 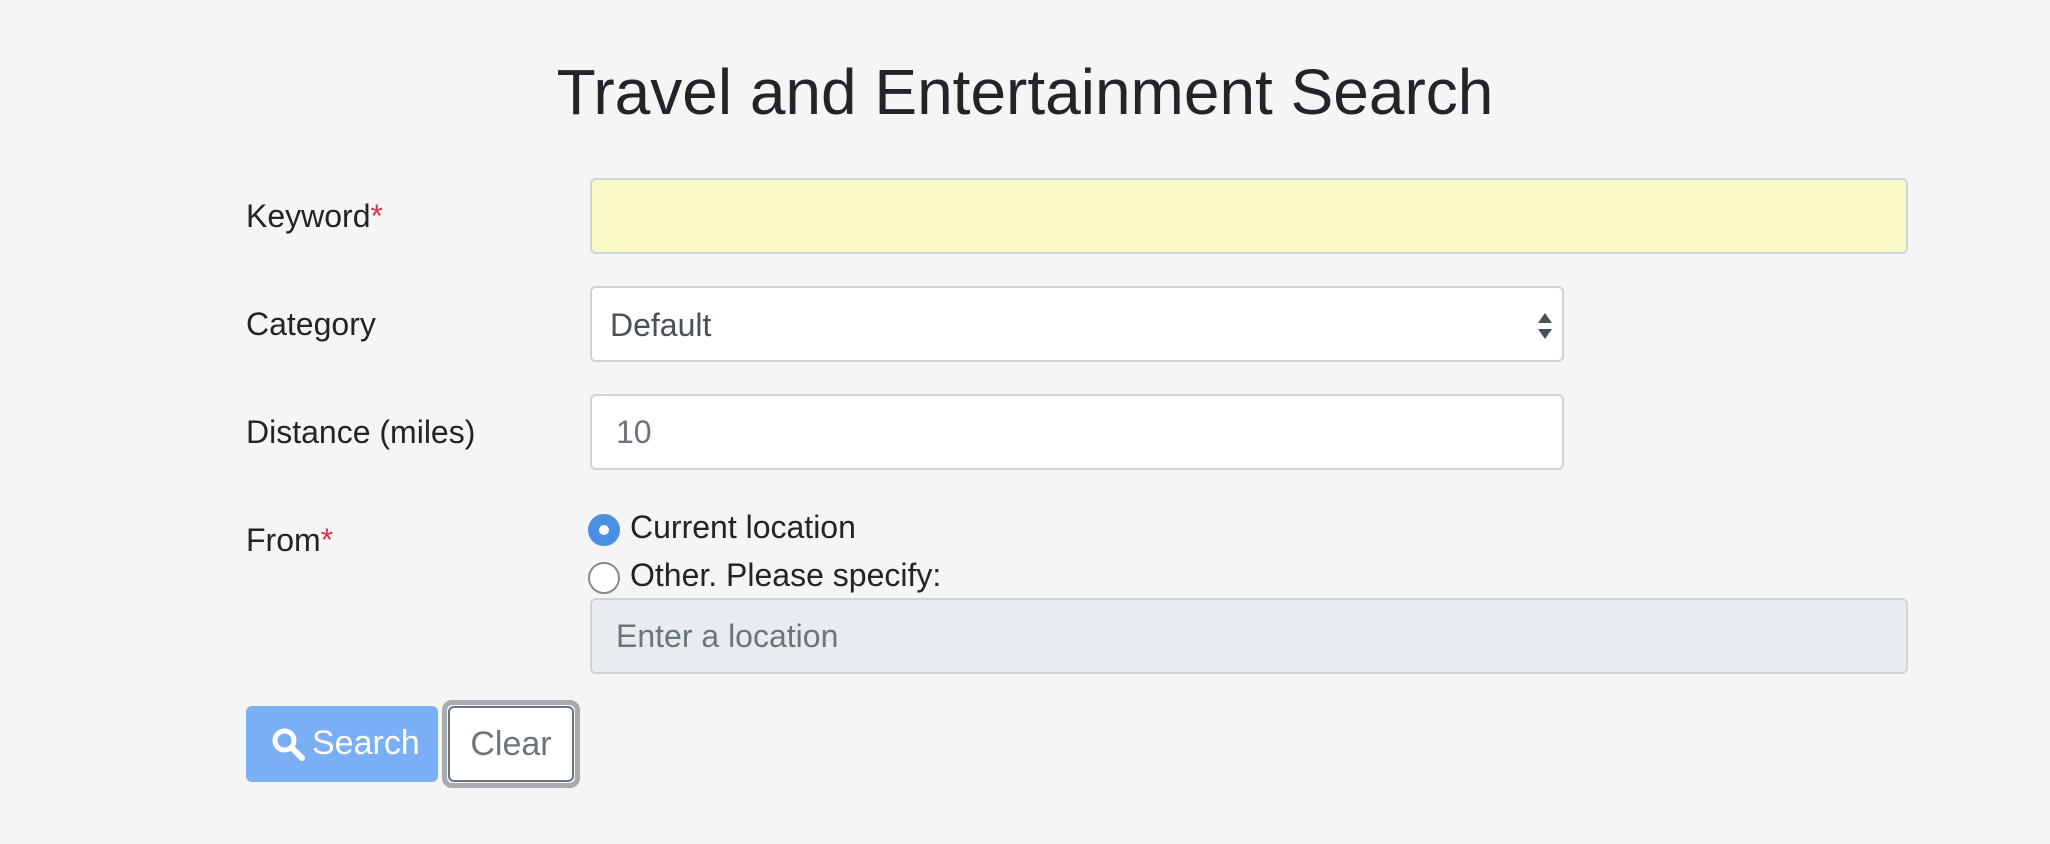 I want to click on from-label: From*, so click(x=289, y=540).